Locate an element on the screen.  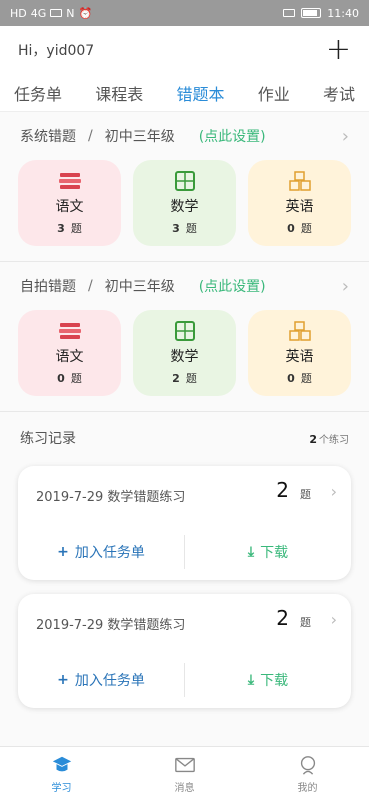
add-button: + is located at coordinates (338, 50).